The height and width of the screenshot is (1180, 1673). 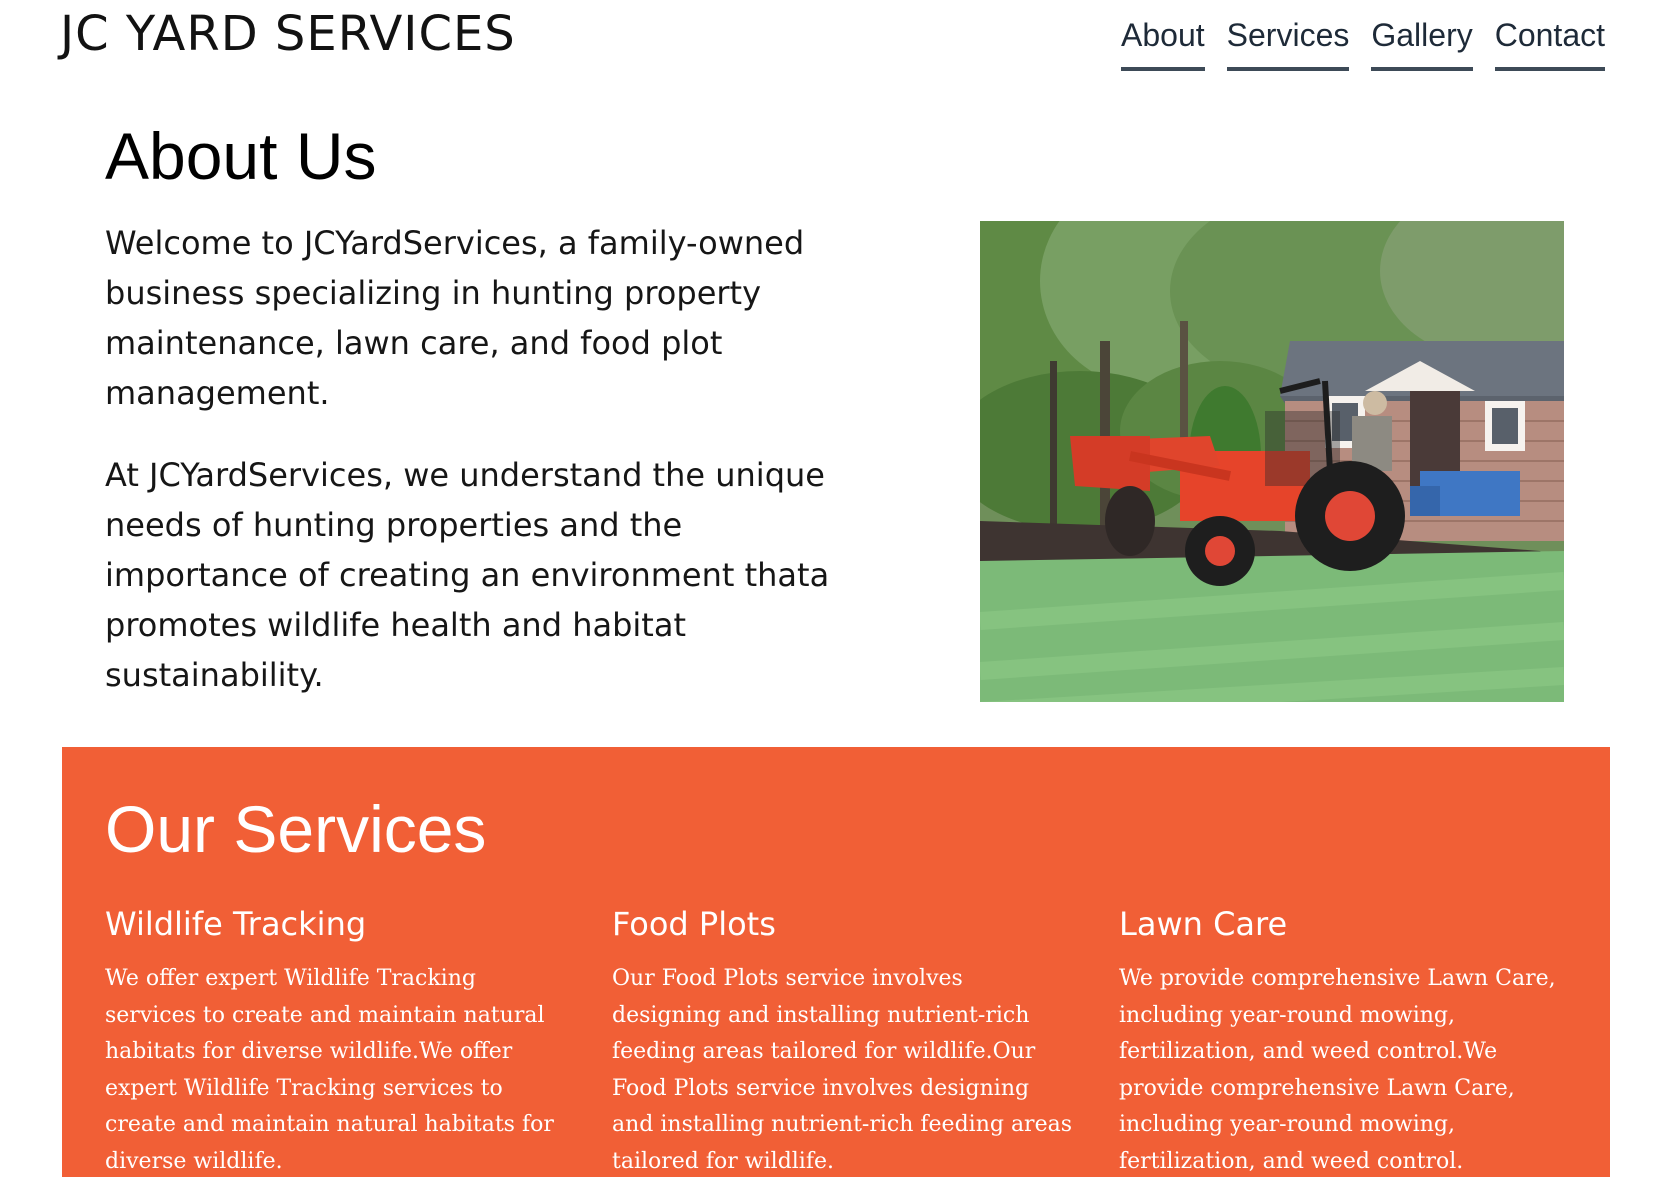 I want to click on nav-link-about: About, so click(x=1163, y=44).